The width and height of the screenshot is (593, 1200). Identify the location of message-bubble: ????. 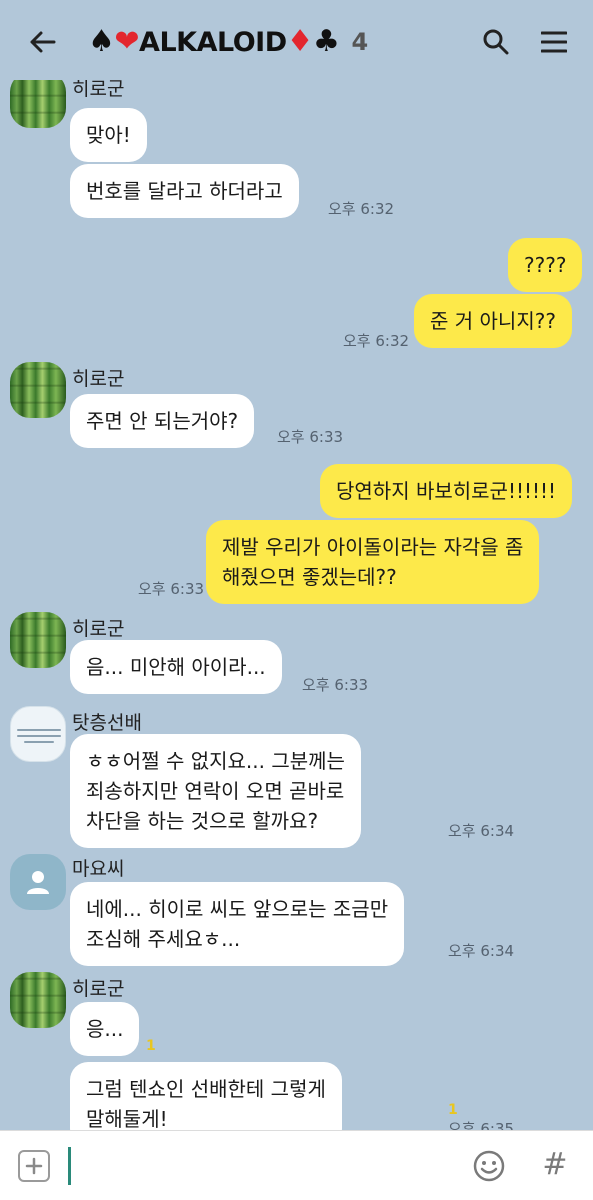
(545, 265).